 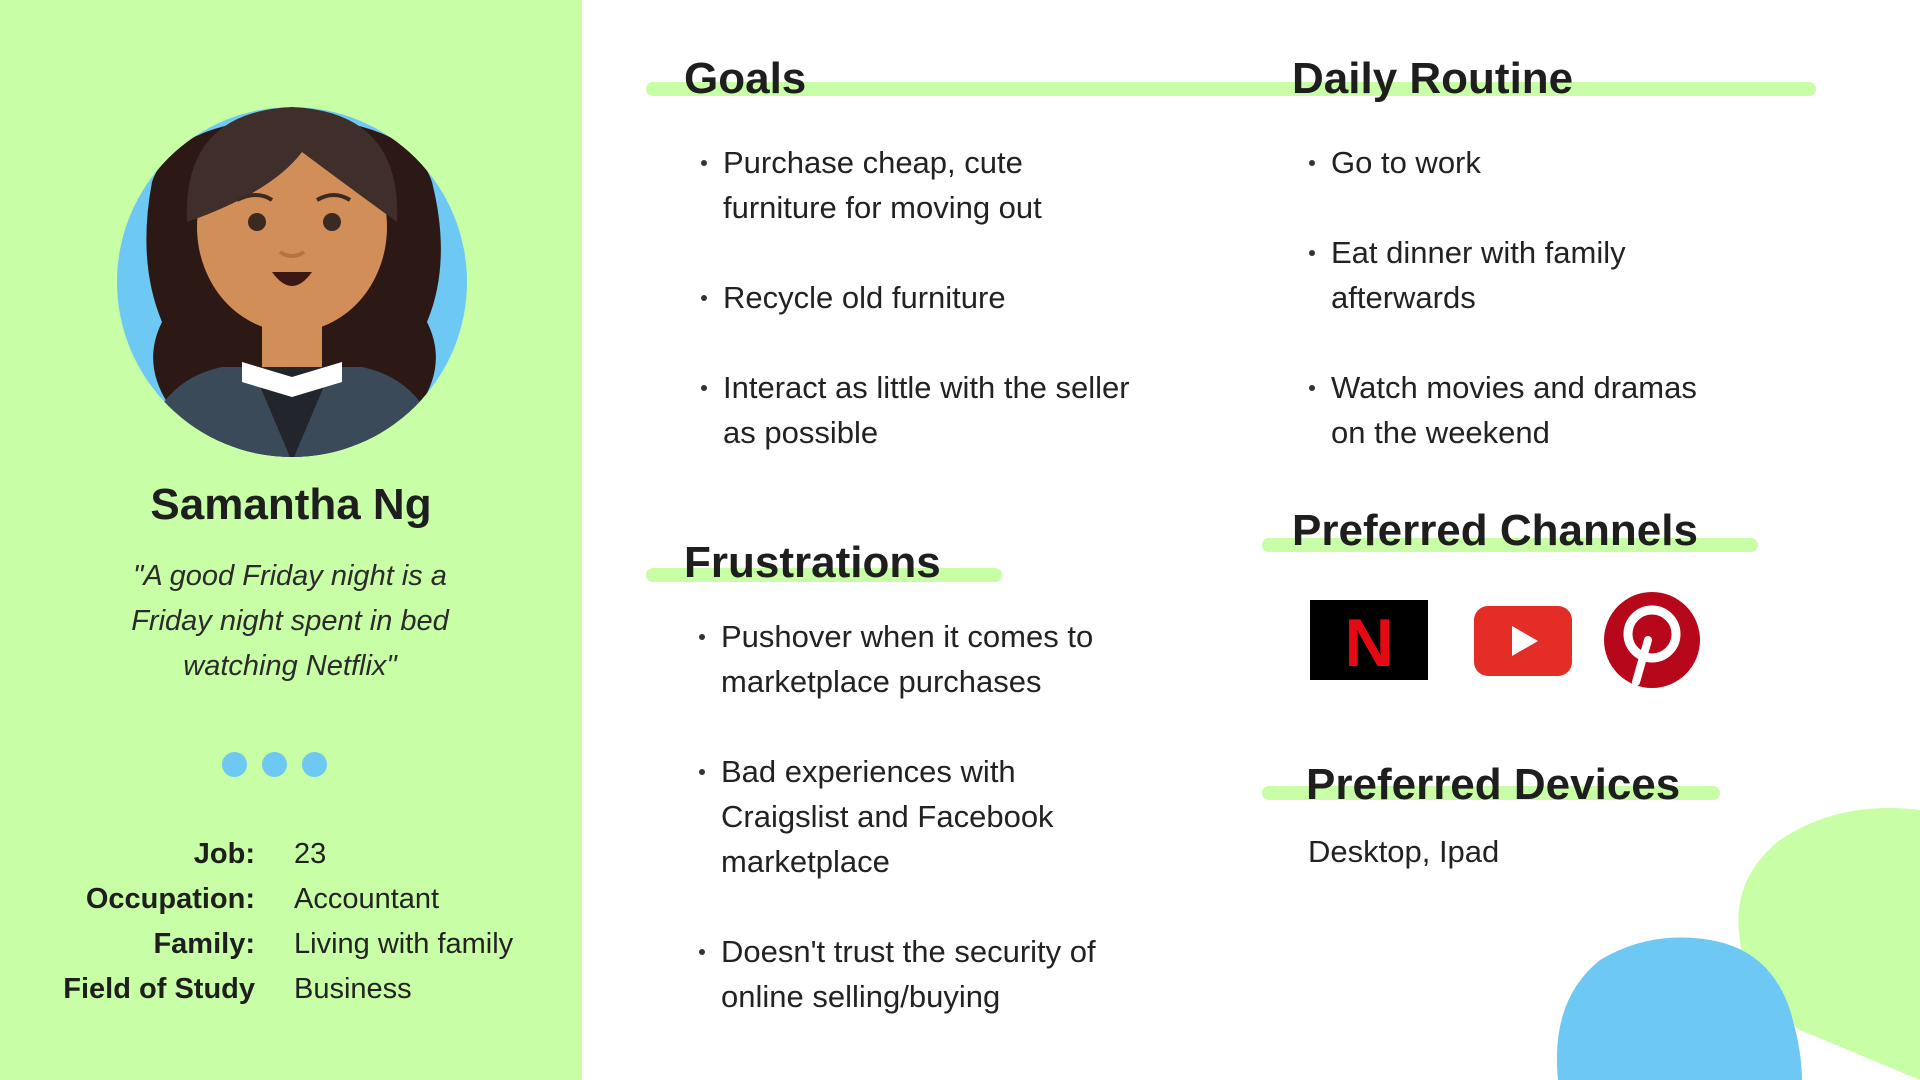 I want to click on fact-label: Occupation:, so click(x=170, y=899).